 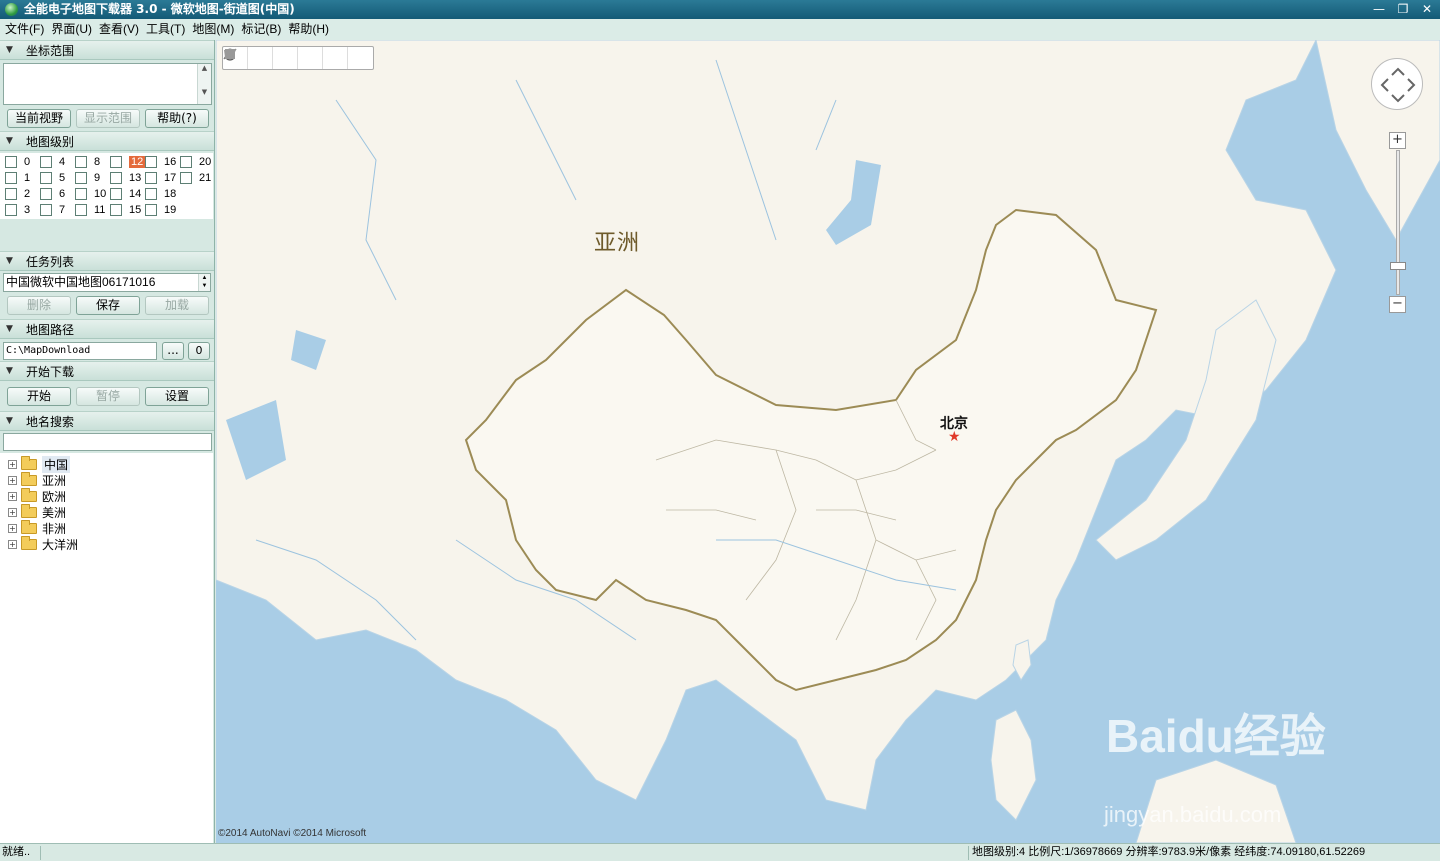 I want to click on level-checkbox-12: 12, so click(x=128, y=162).